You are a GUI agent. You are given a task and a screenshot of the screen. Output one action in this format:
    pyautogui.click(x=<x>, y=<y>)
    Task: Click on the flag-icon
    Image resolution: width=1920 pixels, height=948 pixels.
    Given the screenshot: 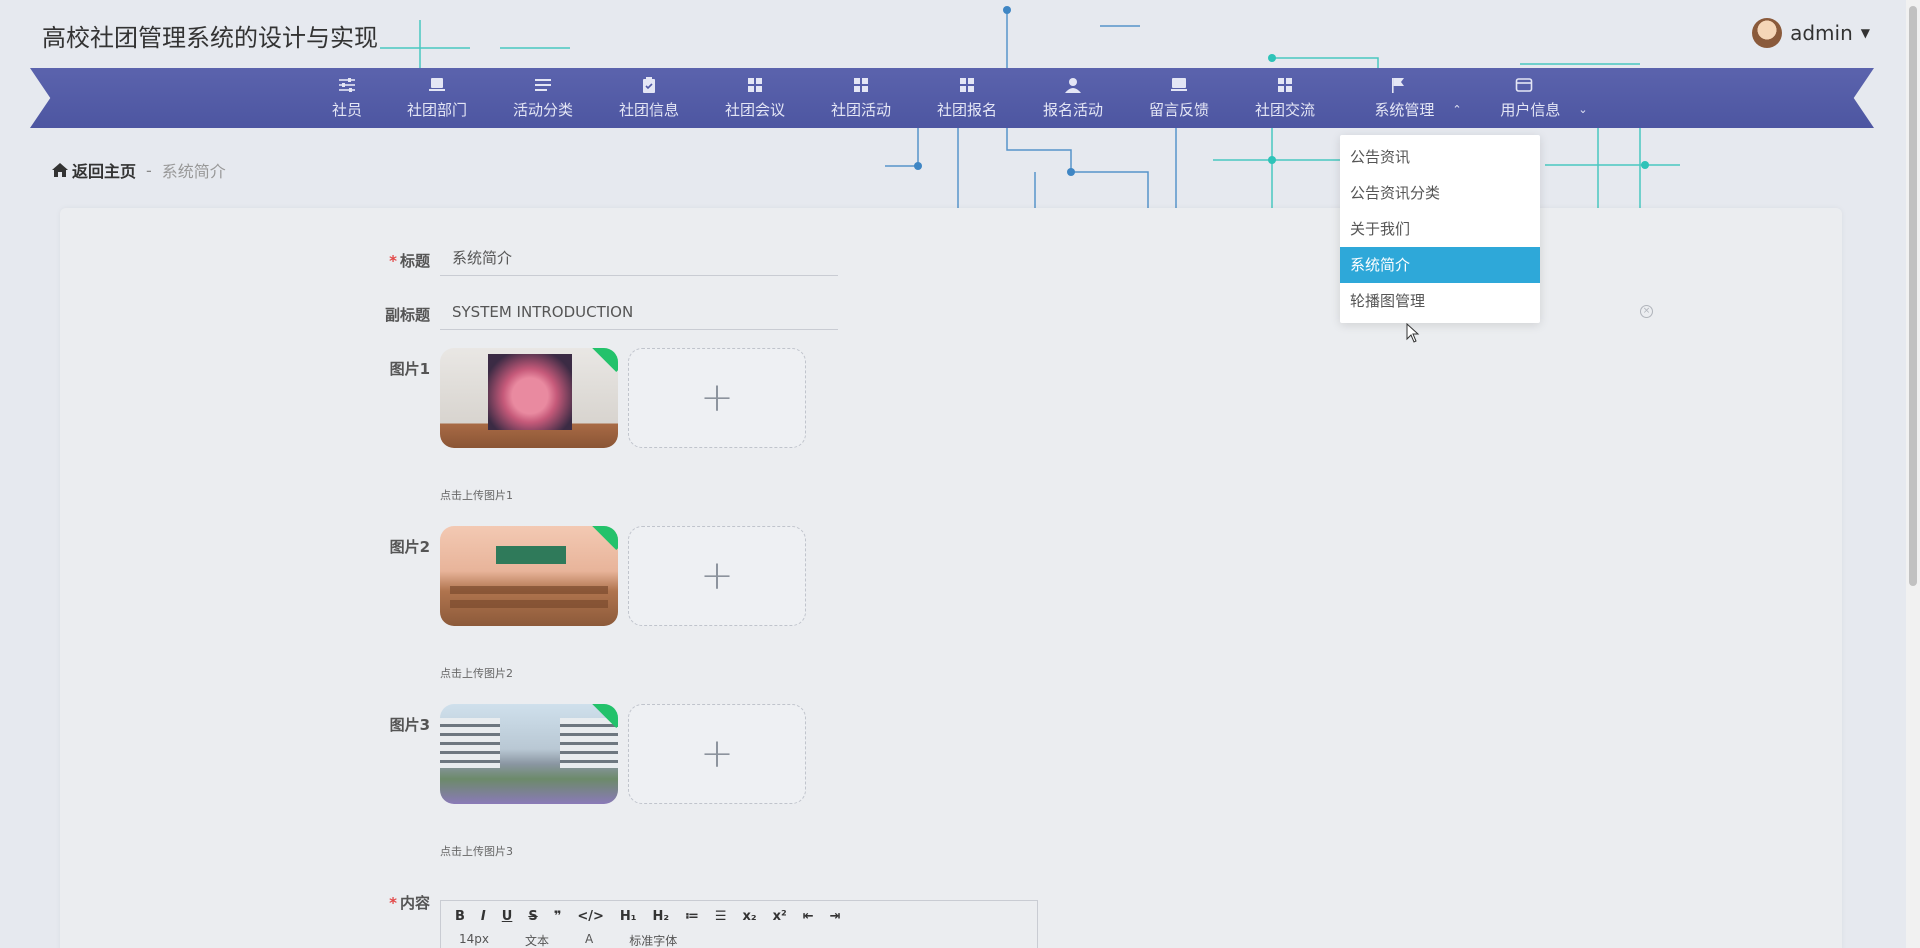 What is the action you would take?
    pyautogui.click(x=1398, y=85)
    